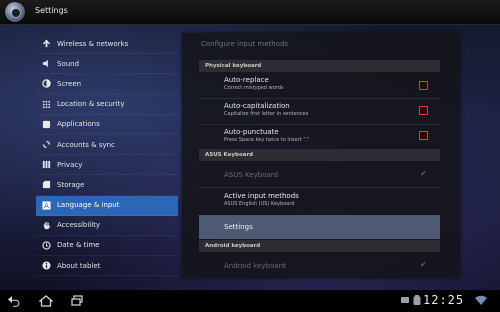 This screenshot has height=312, width=500. What do you see at coordinates (69, 83) in the screenshot?
I see `sidebar-item-label: Screen` at bounding box center [69, 83].